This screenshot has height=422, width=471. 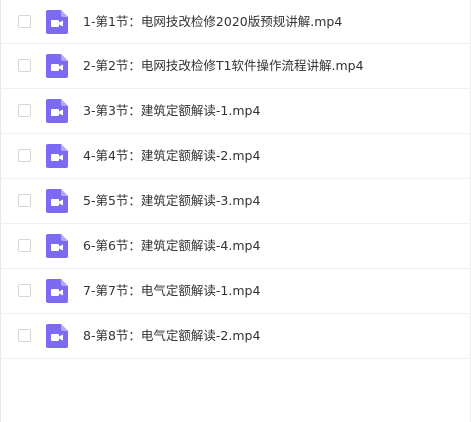 I want to click on file-row: 7-第7节：电气定额解读-1.mp4, so click(x=235, y=291).